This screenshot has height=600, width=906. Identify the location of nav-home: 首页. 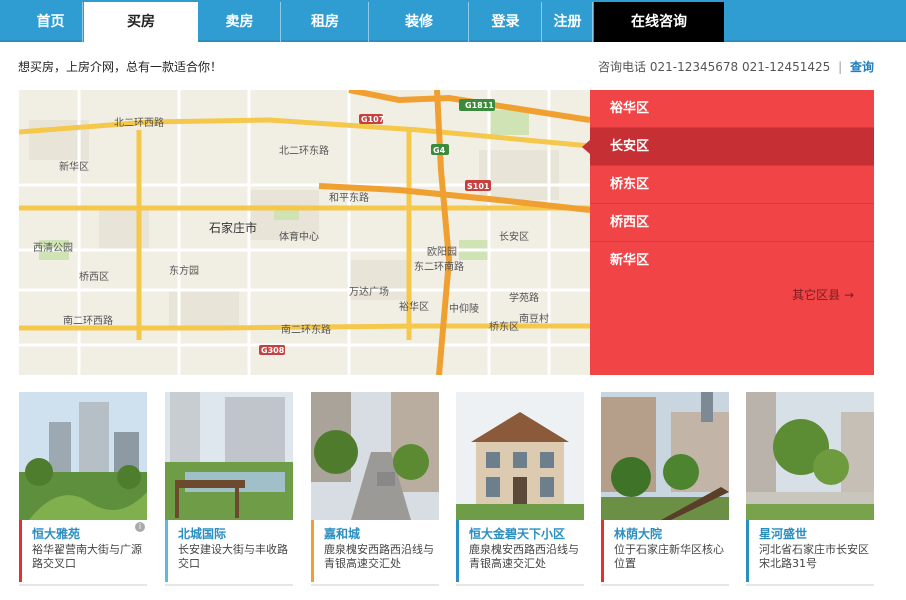
(51, 22).